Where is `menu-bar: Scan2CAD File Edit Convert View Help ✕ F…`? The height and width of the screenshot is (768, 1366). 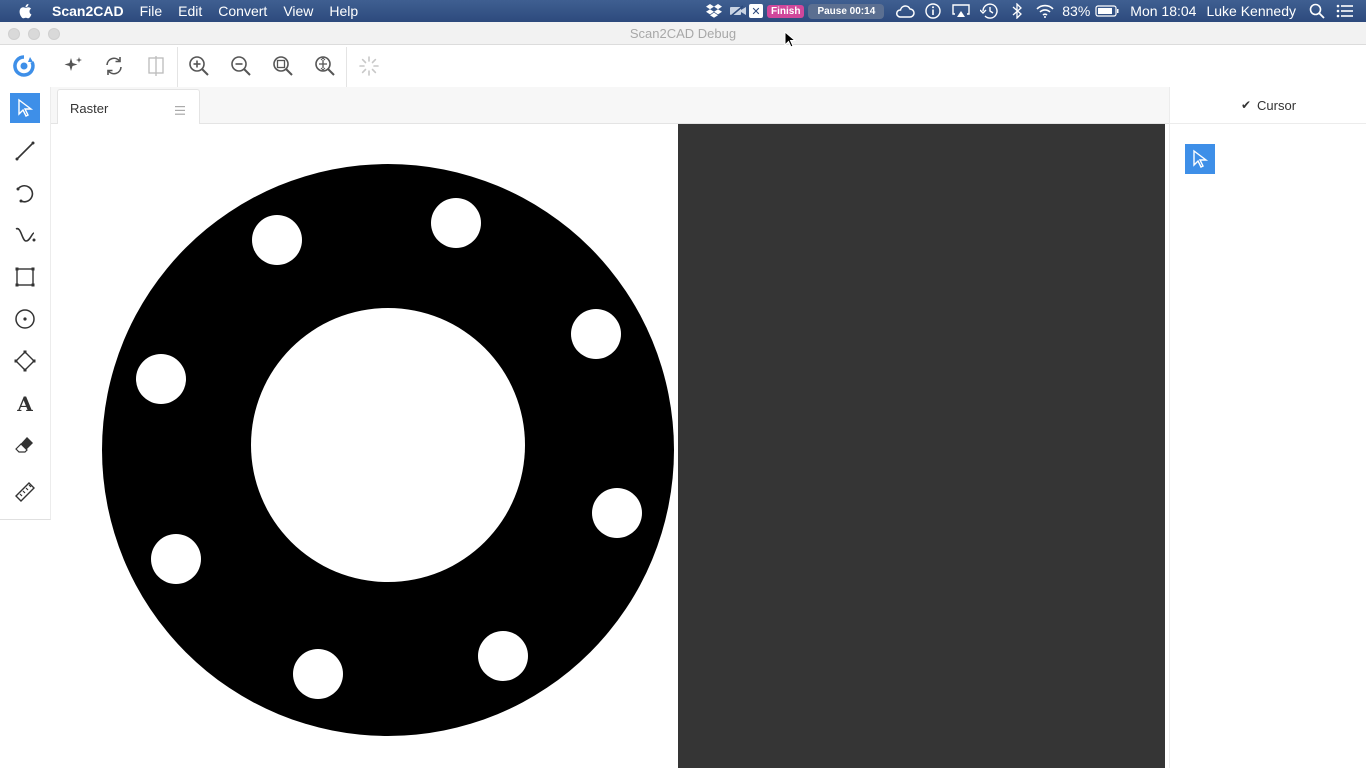
menu-bar: Scan2CAD File Edit Convert View Help ✕ F… is located at coordinates (683, 11).